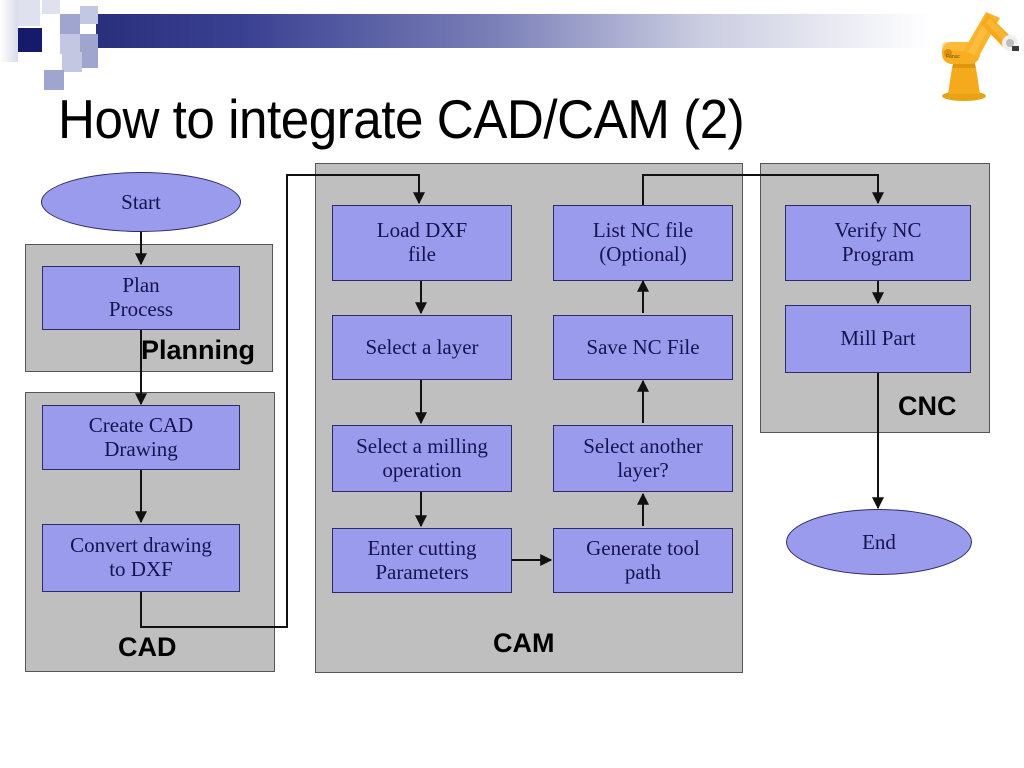 This screenshot has width=1024, height=768. I want to click on node-select-a-milling-operation: Select a milling operation, so click(422, 458).